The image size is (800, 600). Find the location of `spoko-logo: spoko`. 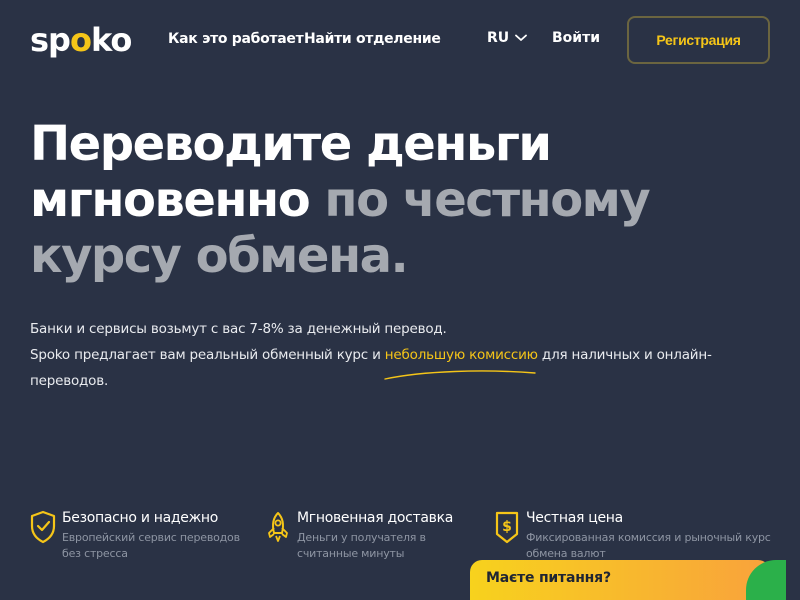

spoko-logo: spoko is located at coordinates (81, 40).